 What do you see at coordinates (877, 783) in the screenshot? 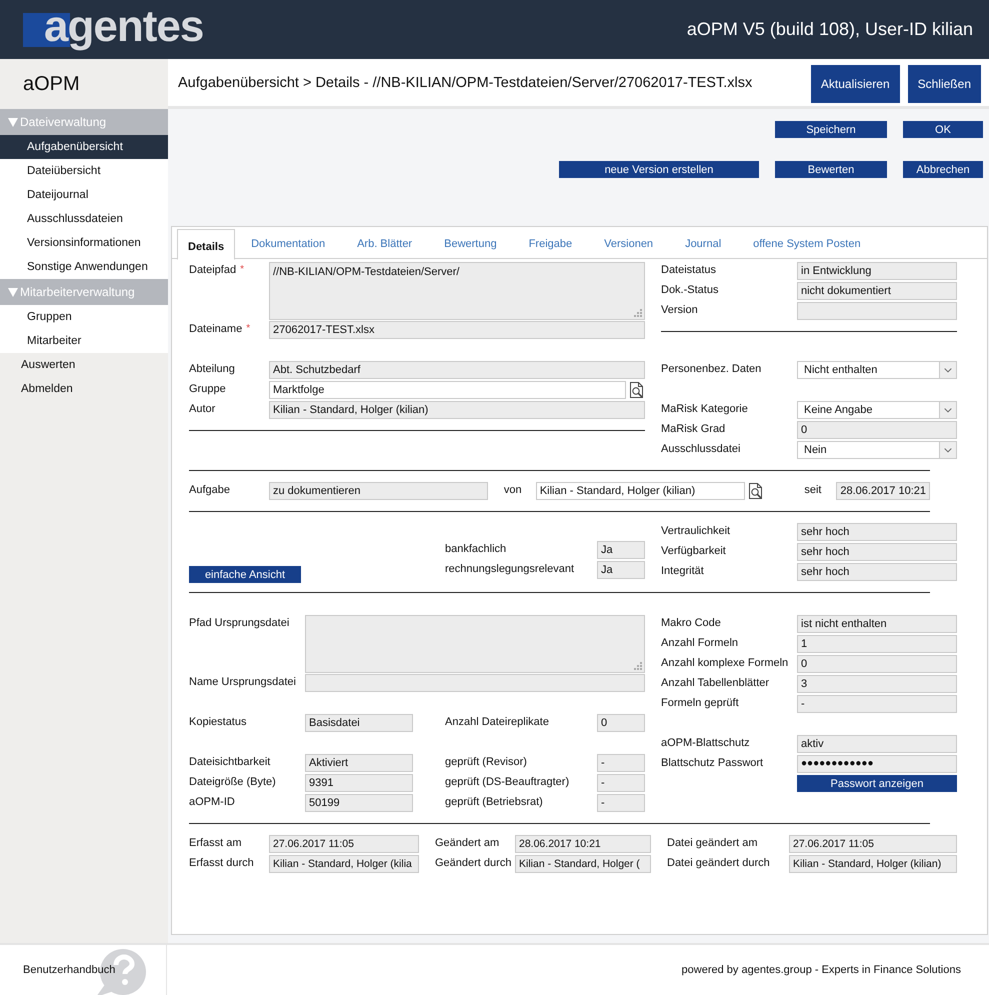
I see `show-password-button: Passwort anzeigen` at bounding box center [877, 783].